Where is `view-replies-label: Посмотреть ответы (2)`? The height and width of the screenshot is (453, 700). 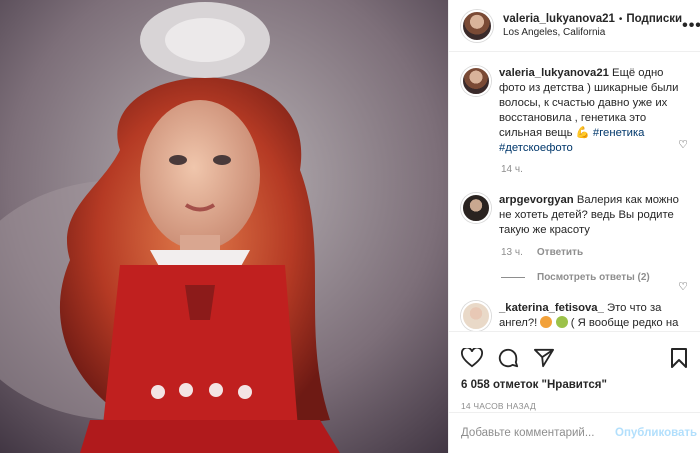
view-replies-label: Посмотреть ответы (2) is located at coordinates (593, 277).